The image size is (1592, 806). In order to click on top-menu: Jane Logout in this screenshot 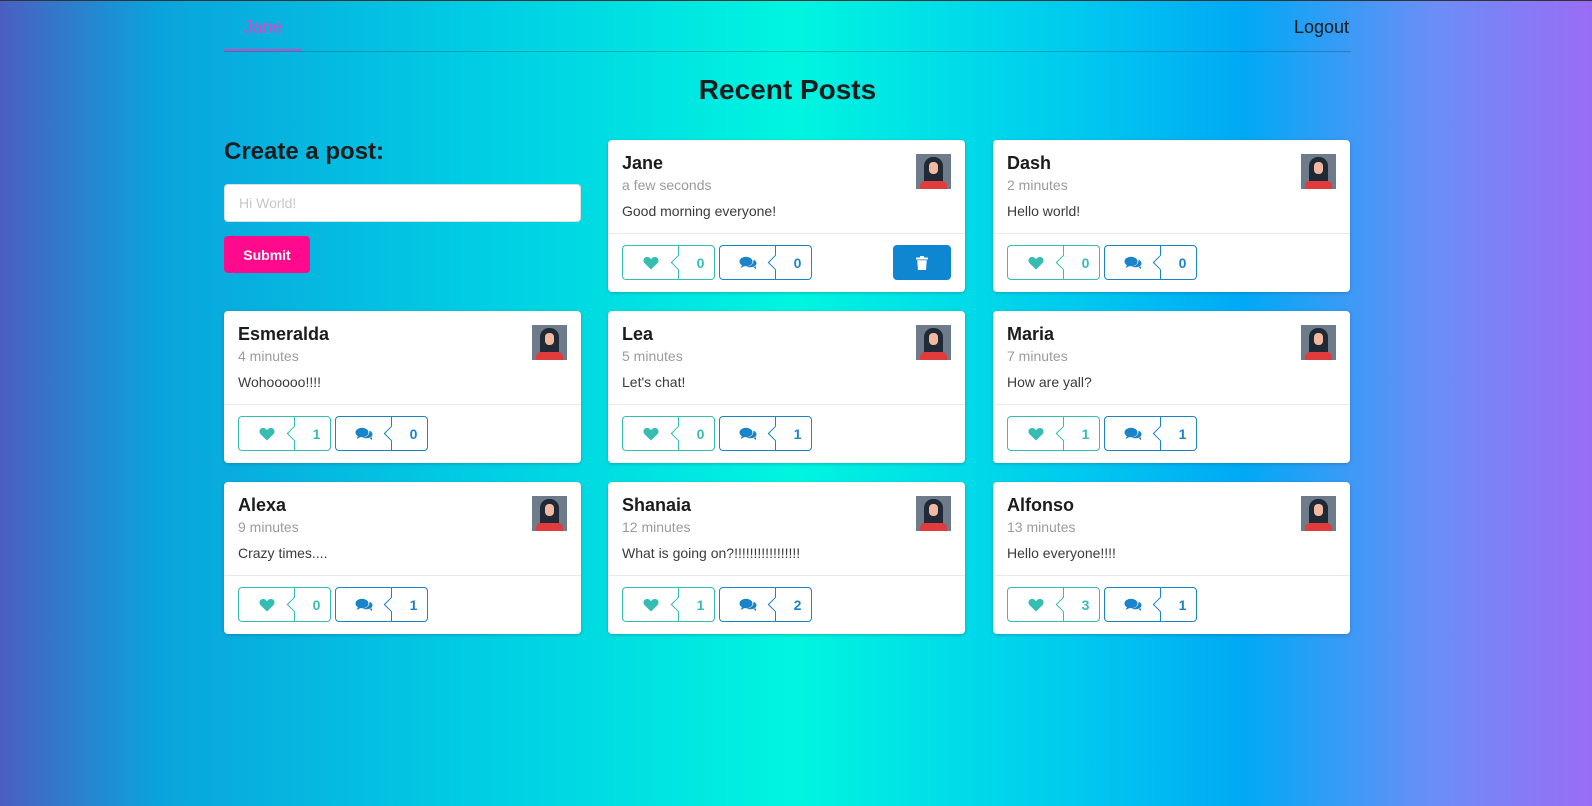, I will do `click(787, 26)`.